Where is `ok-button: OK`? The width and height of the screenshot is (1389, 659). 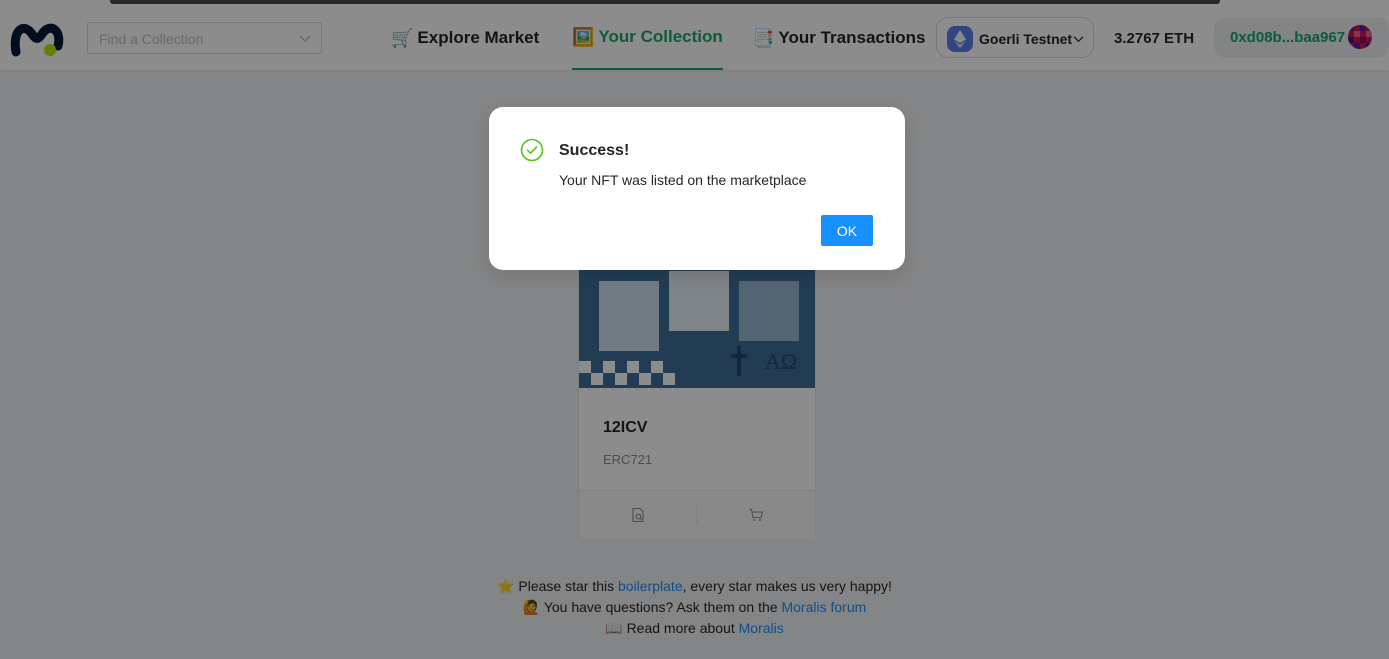
ok-button: OK is located at coordinates (847, 230).